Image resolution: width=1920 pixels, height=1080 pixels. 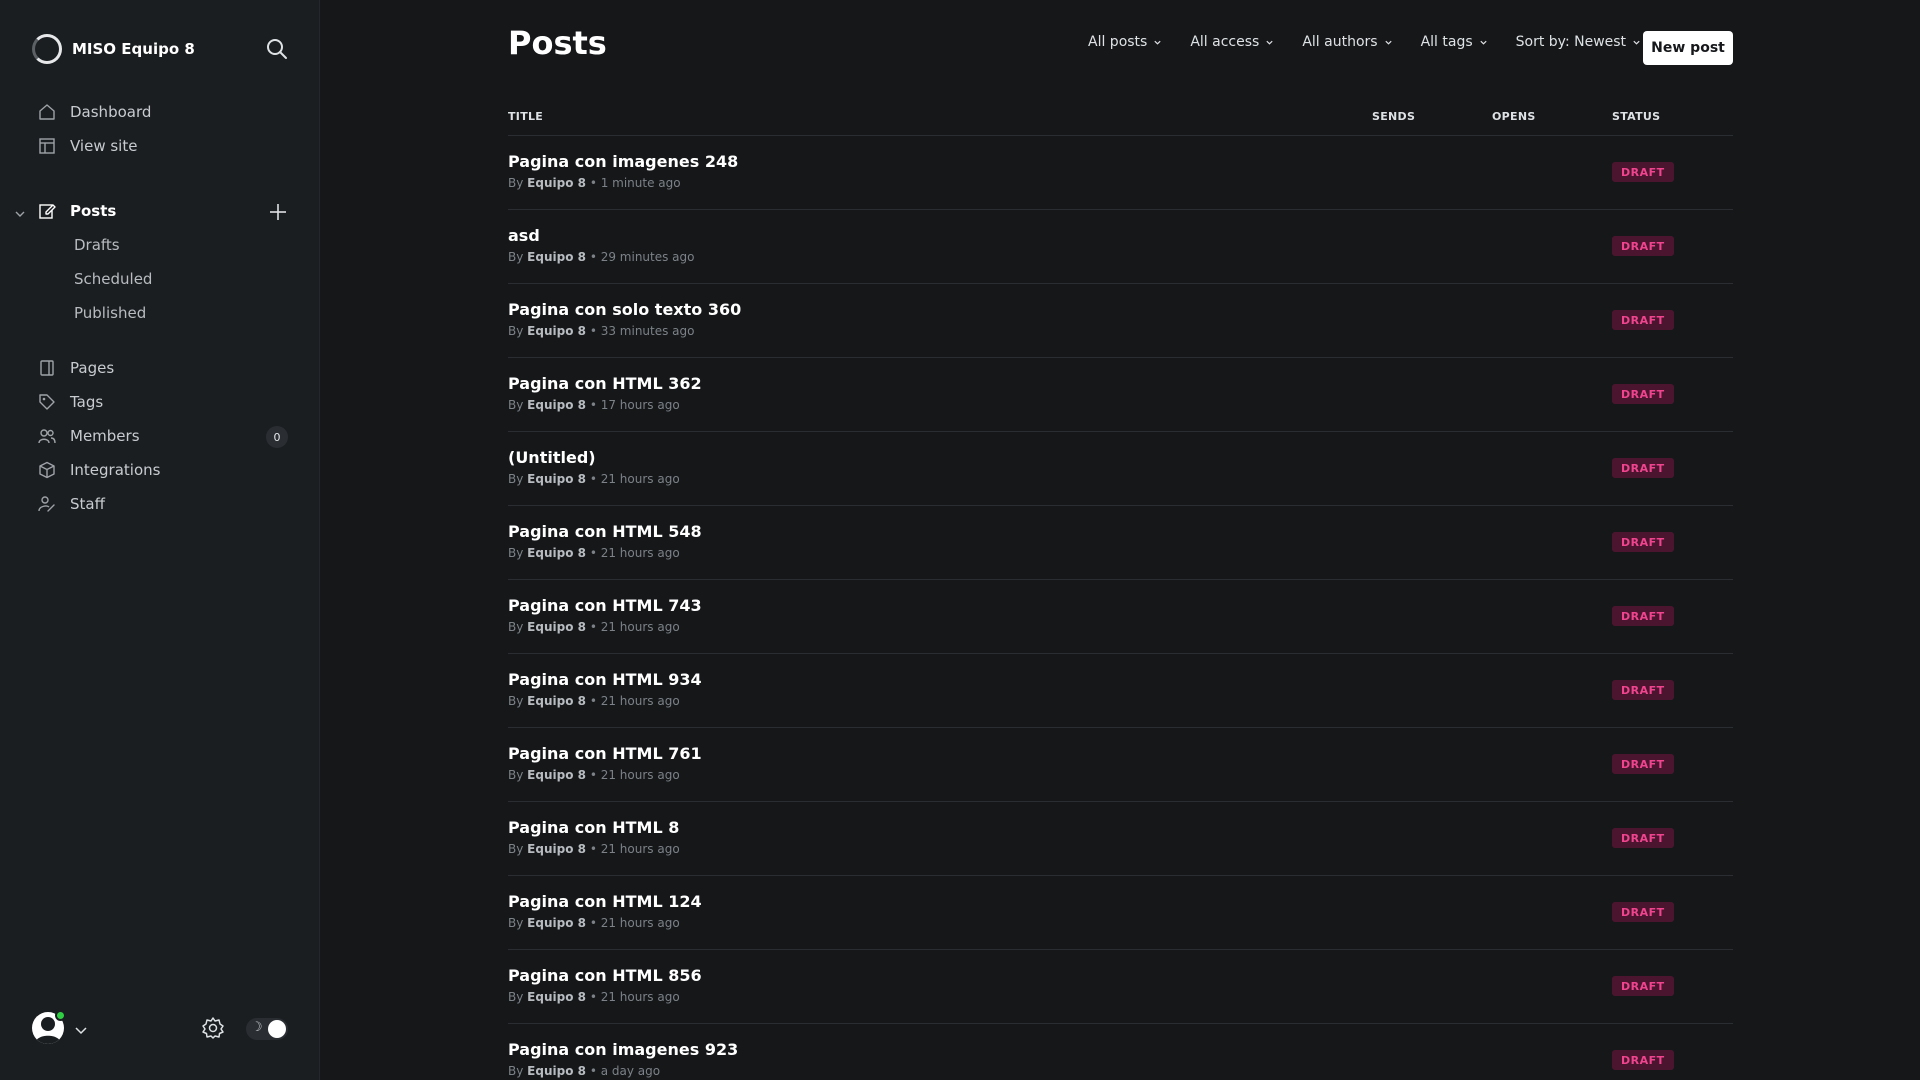 What do you see at coordinates (593, 827) in the screenshot?
I see `post-title: Pagina con HTML 8` at bounding box center [593, 827].